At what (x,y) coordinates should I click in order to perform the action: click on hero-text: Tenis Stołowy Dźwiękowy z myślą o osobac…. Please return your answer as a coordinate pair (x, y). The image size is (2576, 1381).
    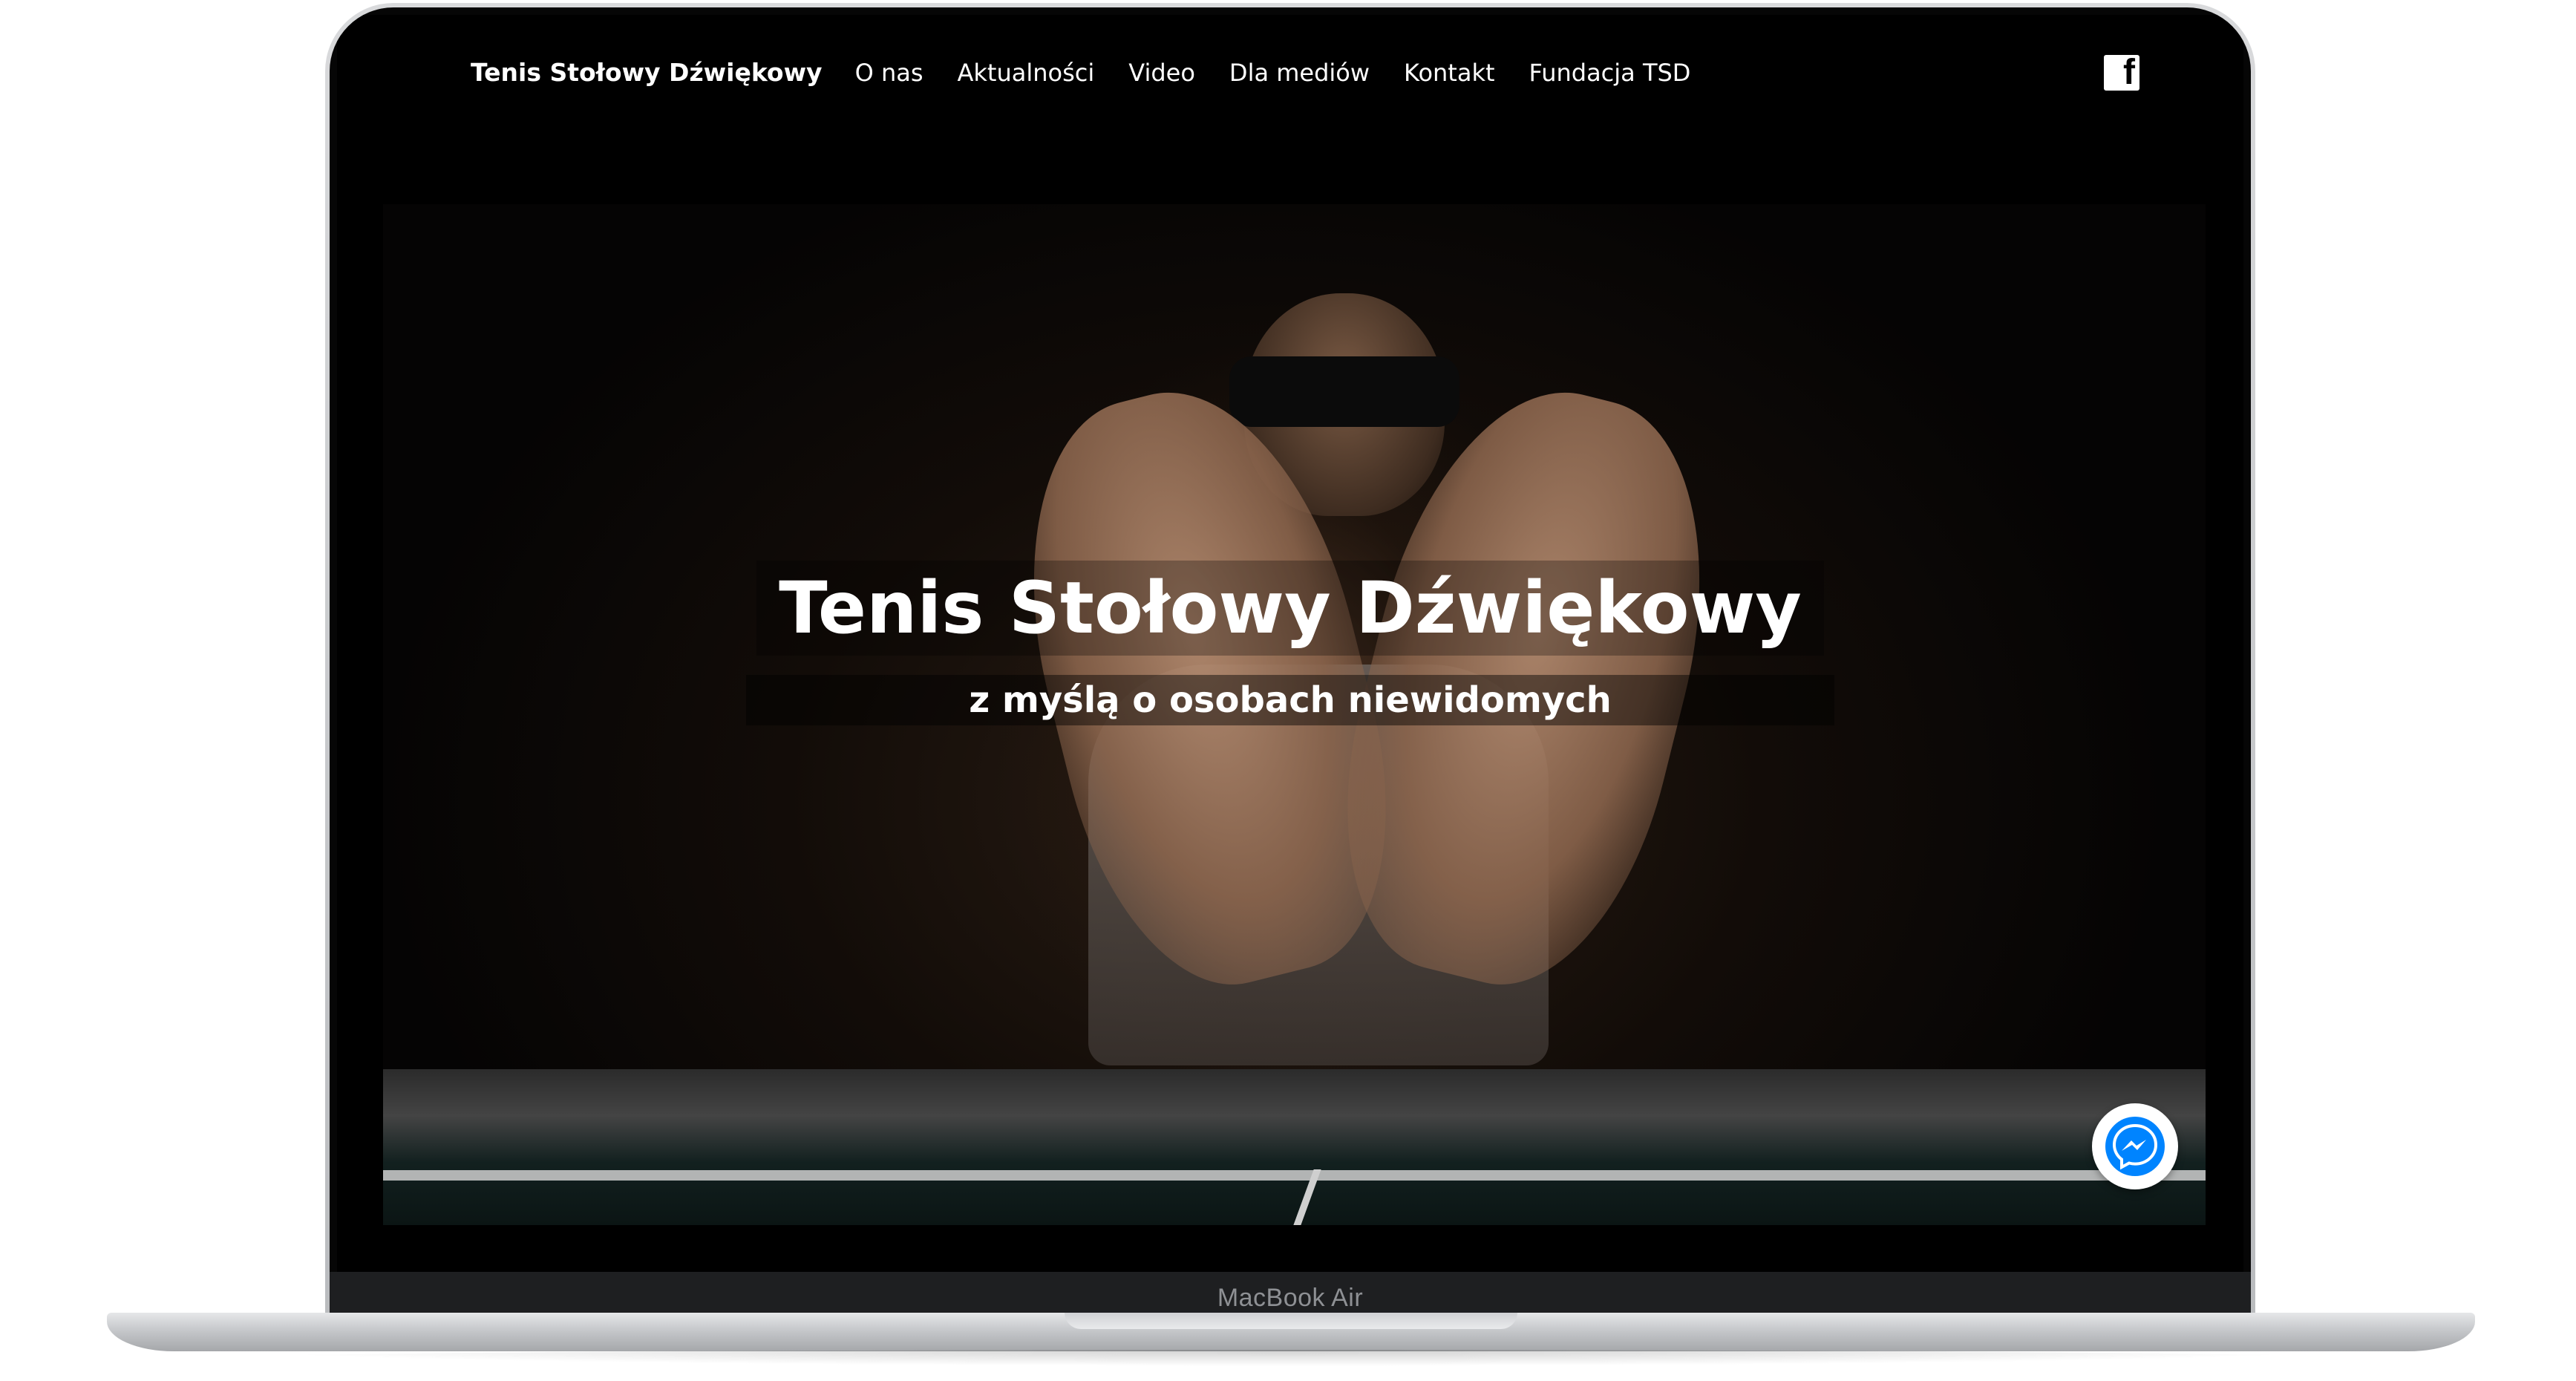
    Looking at the image, I should click on (1290, 643).